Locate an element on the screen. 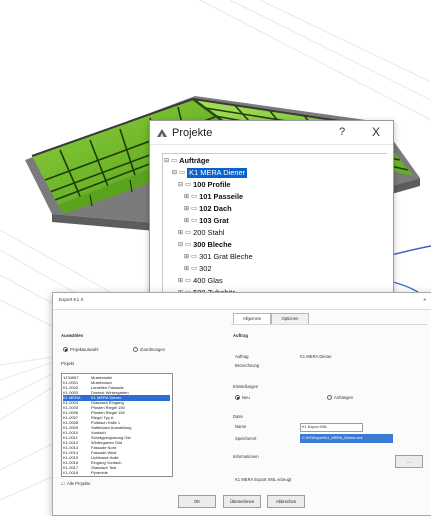 Image resolution: width=431 pixels, height=516 pixels. cancel-button: Abbrechen is located at coordinates (286, 501).